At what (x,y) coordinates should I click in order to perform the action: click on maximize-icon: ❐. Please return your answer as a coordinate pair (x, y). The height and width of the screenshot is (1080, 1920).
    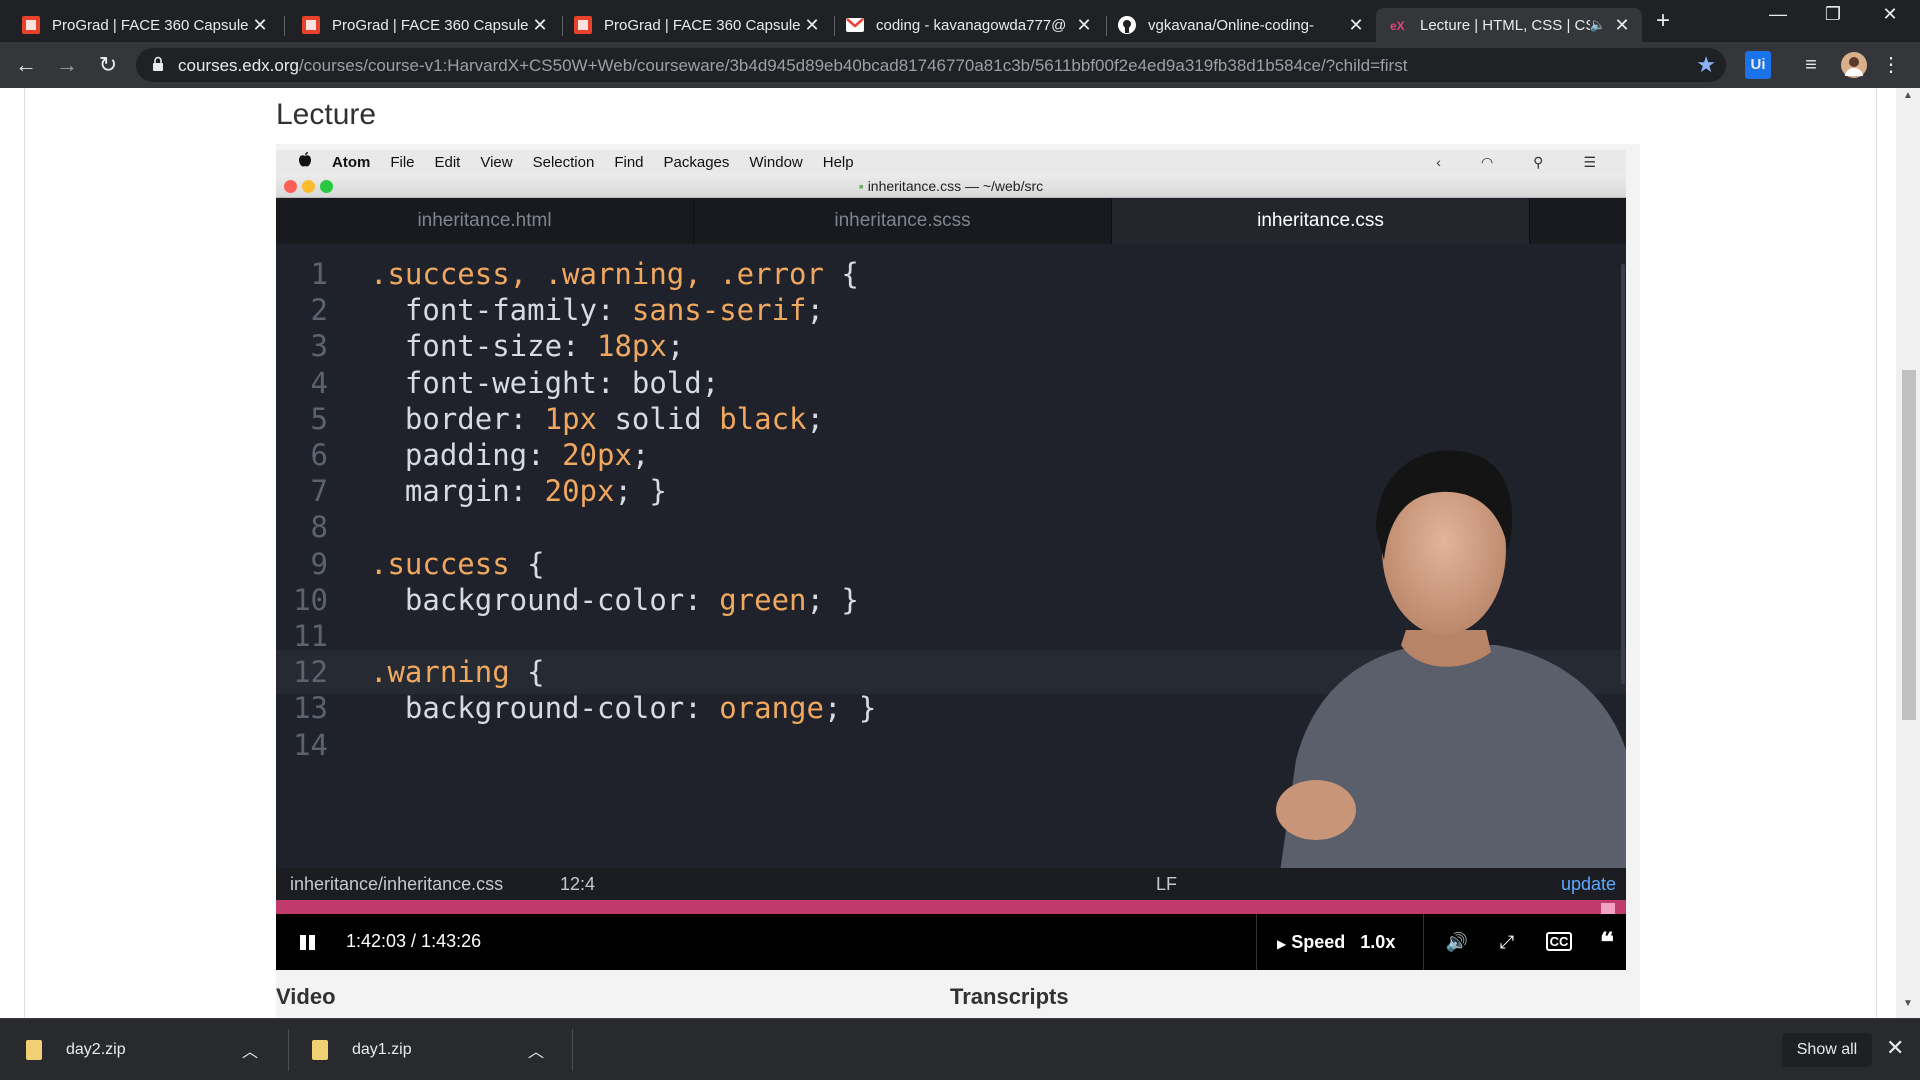
    Looking at the image, I should click on (1833, 14).